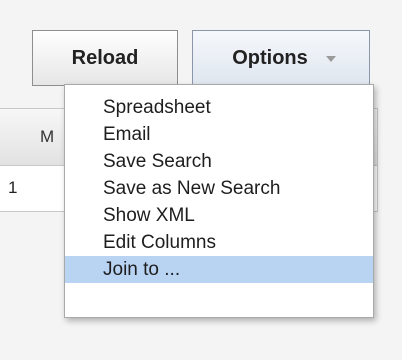 The image size is (402, 360). Describe the element at coordinates (219, 107) in the screenshot. I see `menu-item-spreadsheet: Spreadsheet` at that location.